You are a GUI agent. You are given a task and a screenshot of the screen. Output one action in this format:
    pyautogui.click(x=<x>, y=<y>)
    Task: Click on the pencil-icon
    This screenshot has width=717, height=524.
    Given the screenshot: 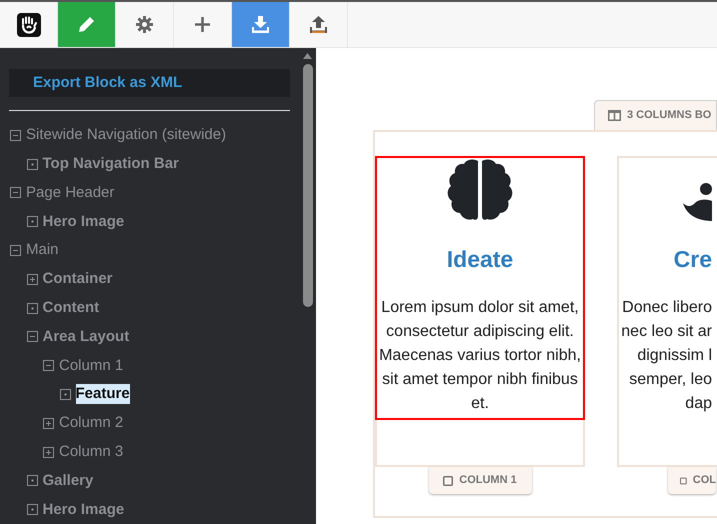 What is the action you would take?
    pyautogui.click(x=86, y=24)
    